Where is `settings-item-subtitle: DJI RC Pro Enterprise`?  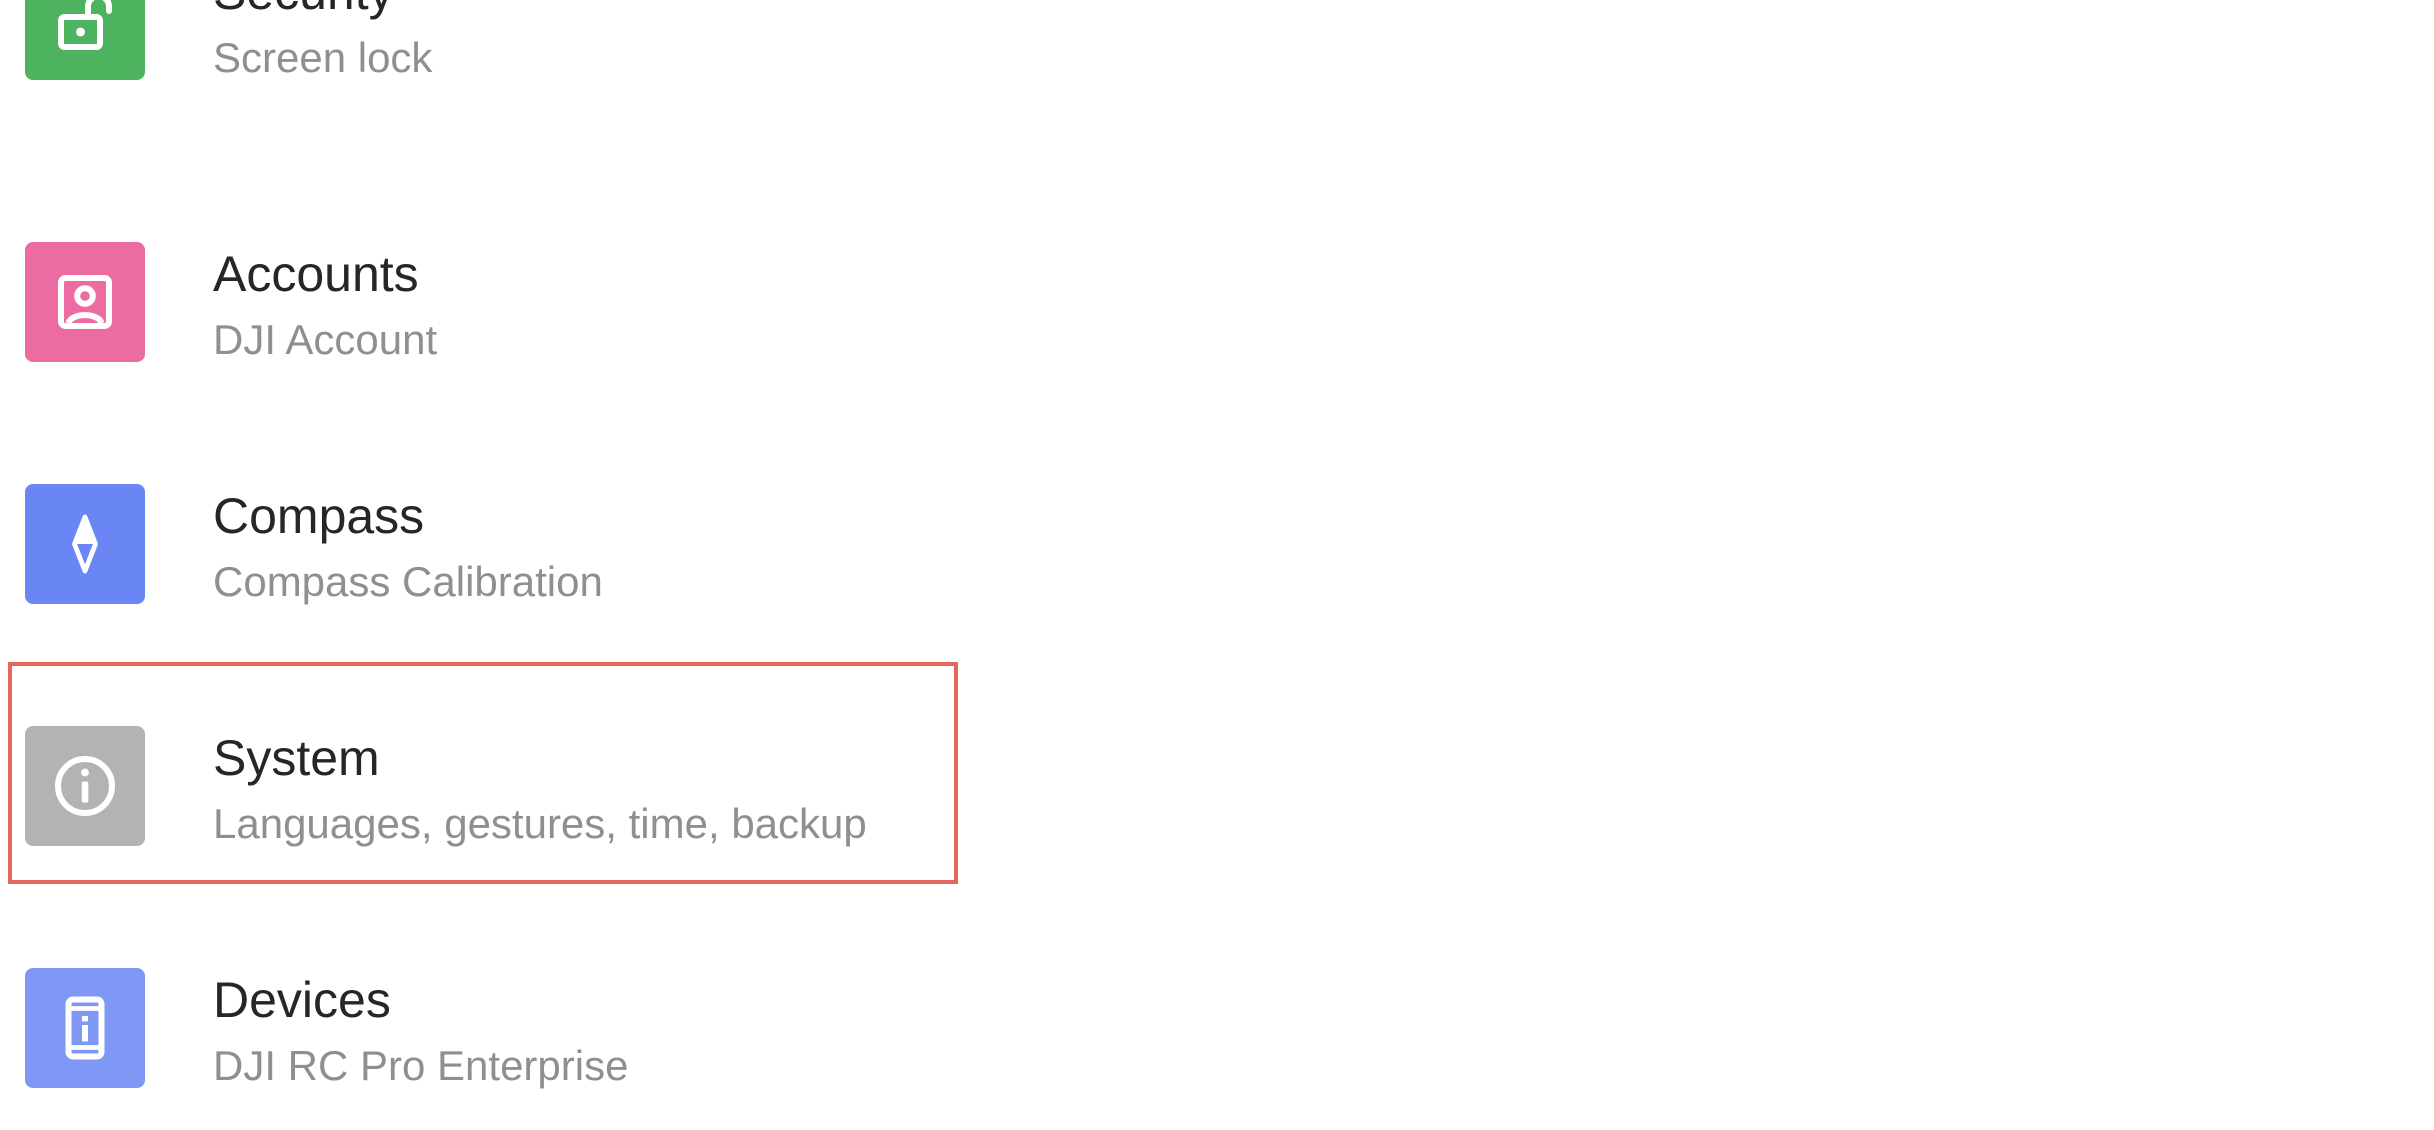
settings-item-subtitle: DJI RC Pro Enterprise is located at coordinates (421, 1065).